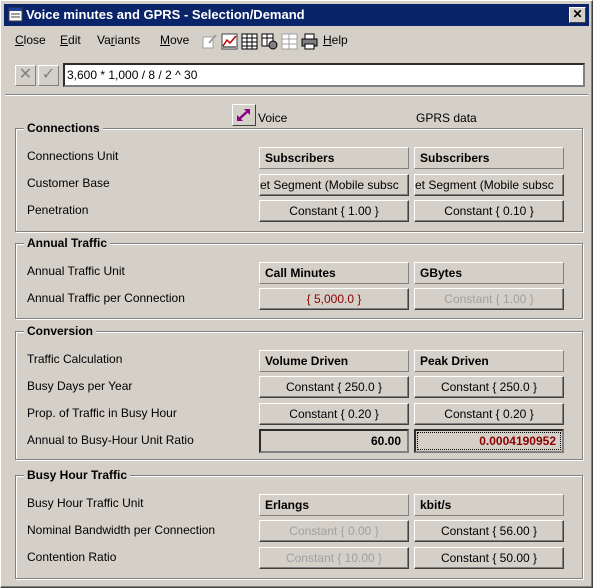 Image resolution: width=593 pixels, height=588 pixels. I want to click on chart-icon, so click(229, 41).